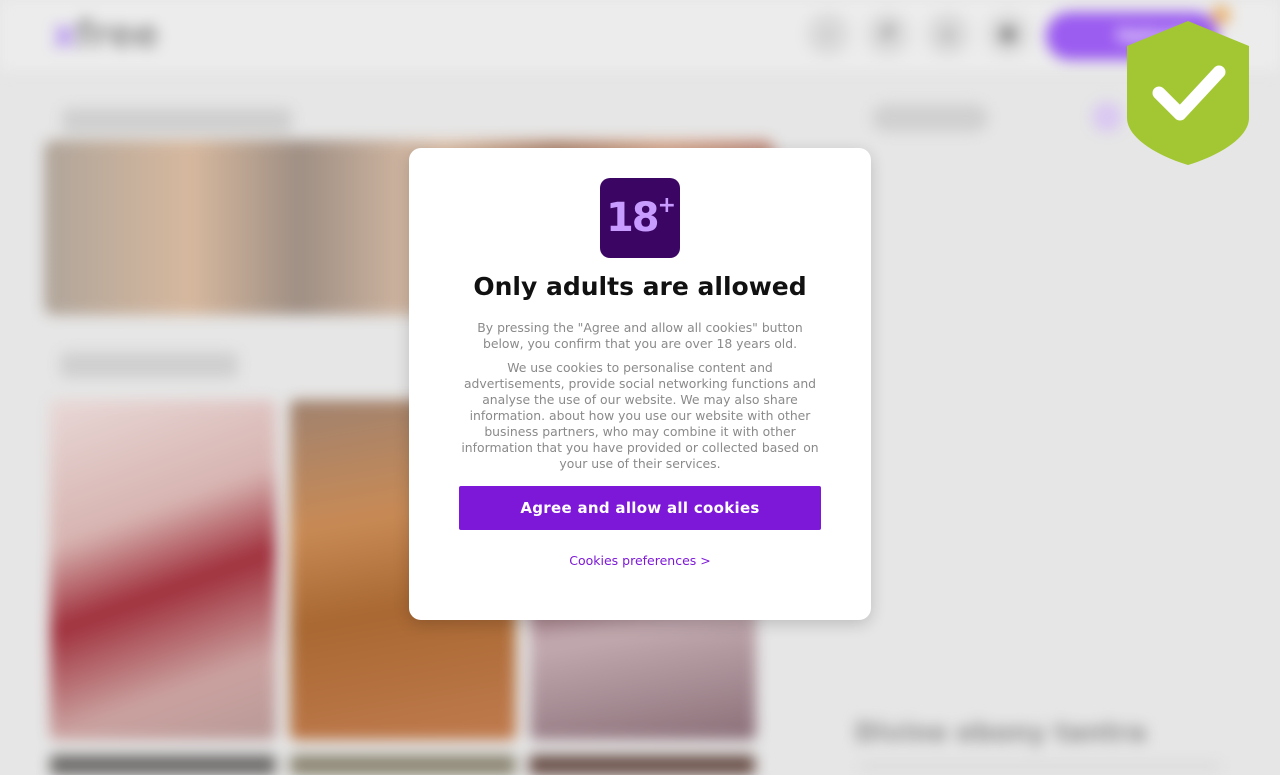  What do you see at coordinates (1000, 733) in the screenshot?
I see `sidebar-promo-title: Divine ebony tantra` at bounding box center [1000, 733].